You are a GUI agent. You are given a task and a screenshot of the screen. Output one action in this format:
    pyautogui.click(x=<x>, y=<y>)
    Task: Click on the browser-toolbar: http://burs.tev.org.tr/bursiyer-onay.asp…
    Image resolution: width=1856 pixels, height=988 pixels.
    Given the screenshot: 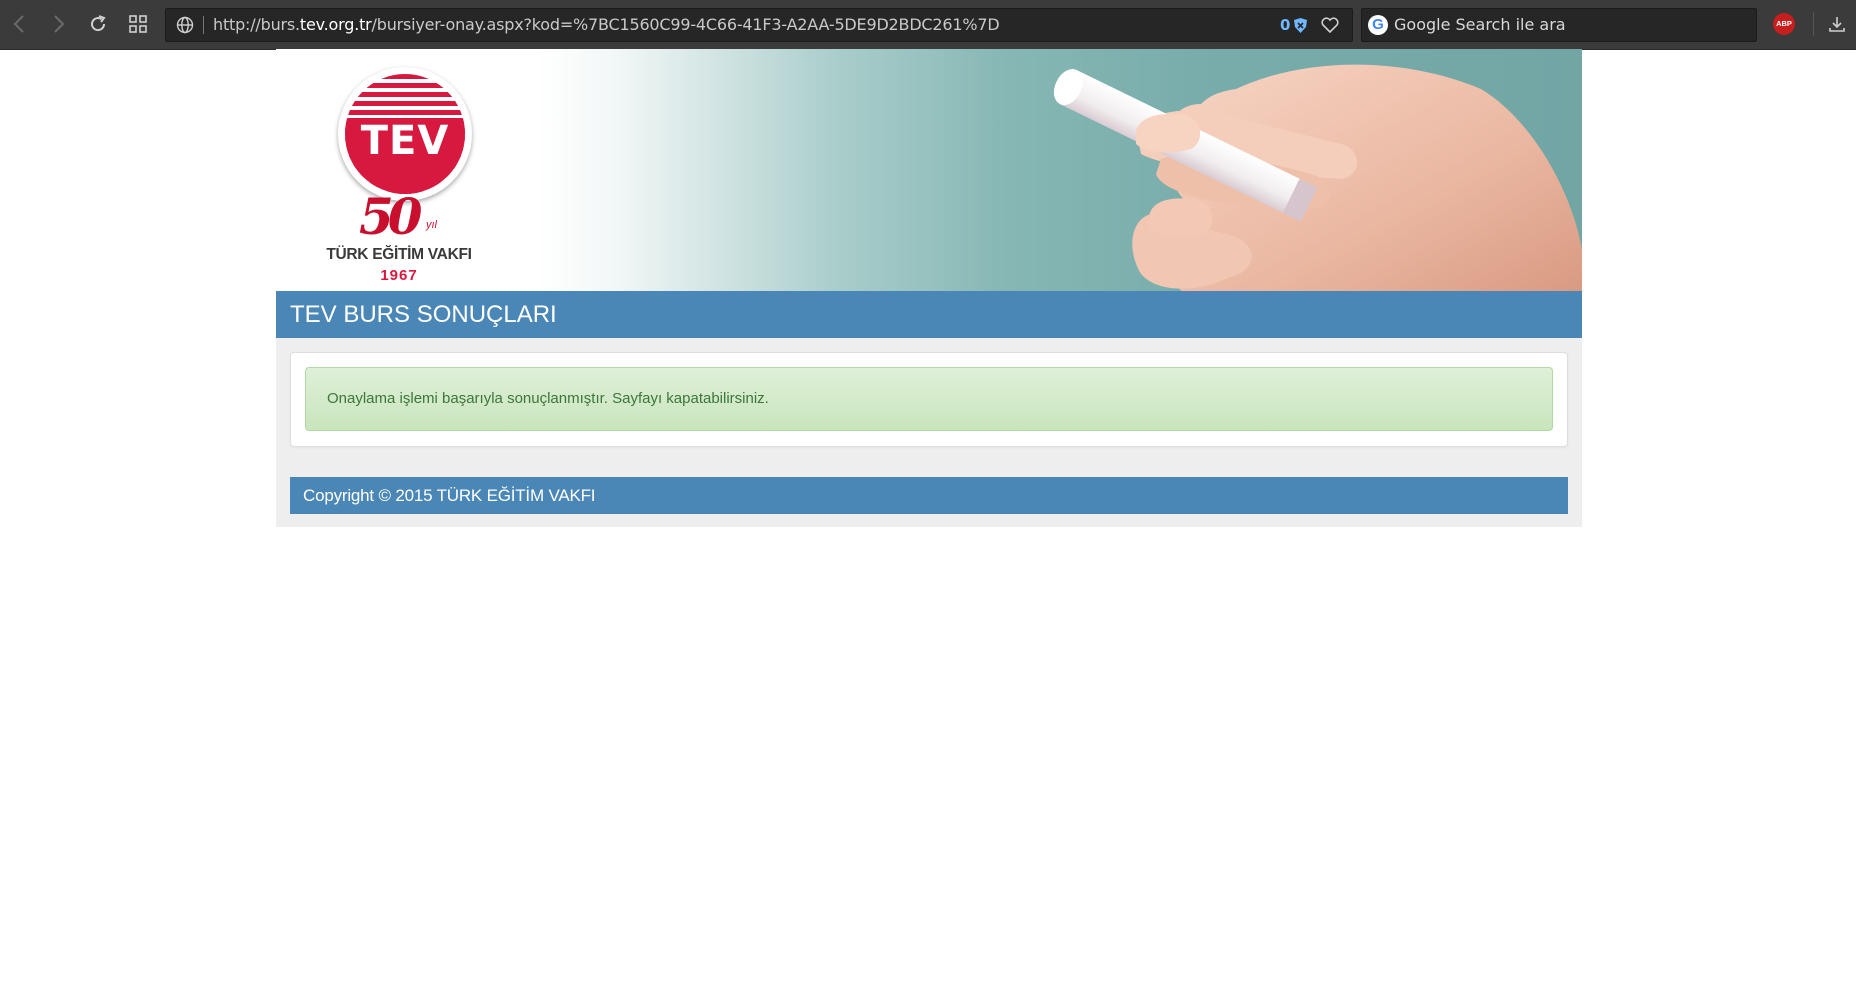 What is the action you would take?
    pyautogui.click(x=928, y=25)
    